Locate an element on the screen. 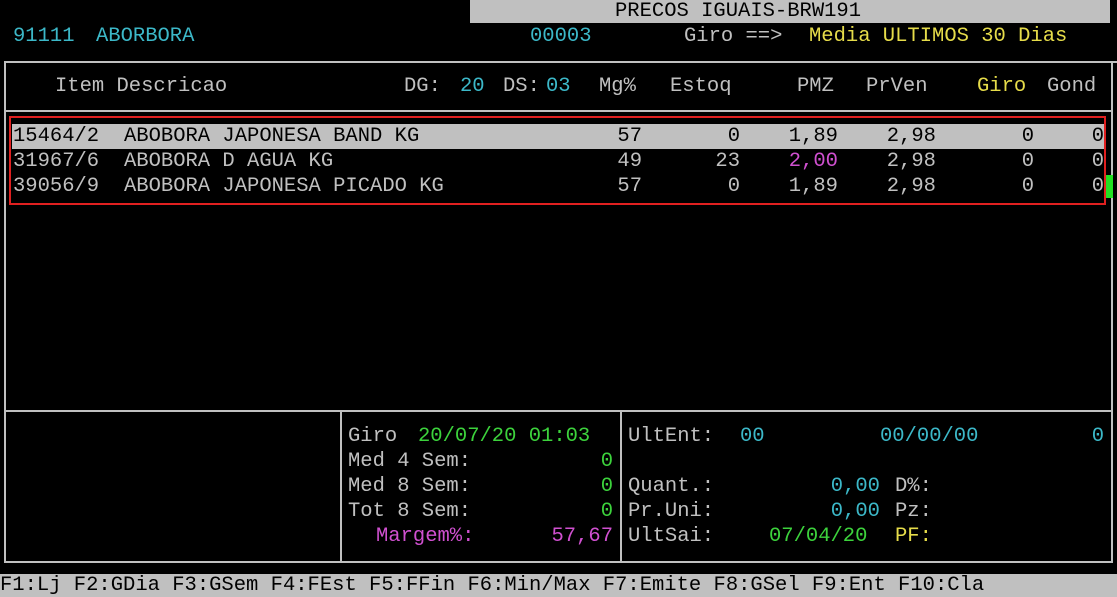 Image resolution: width=1117 pixels, height=597 pixels. row-desc: ABOBORA D AGUA KG is located at coordinates (229, 161).